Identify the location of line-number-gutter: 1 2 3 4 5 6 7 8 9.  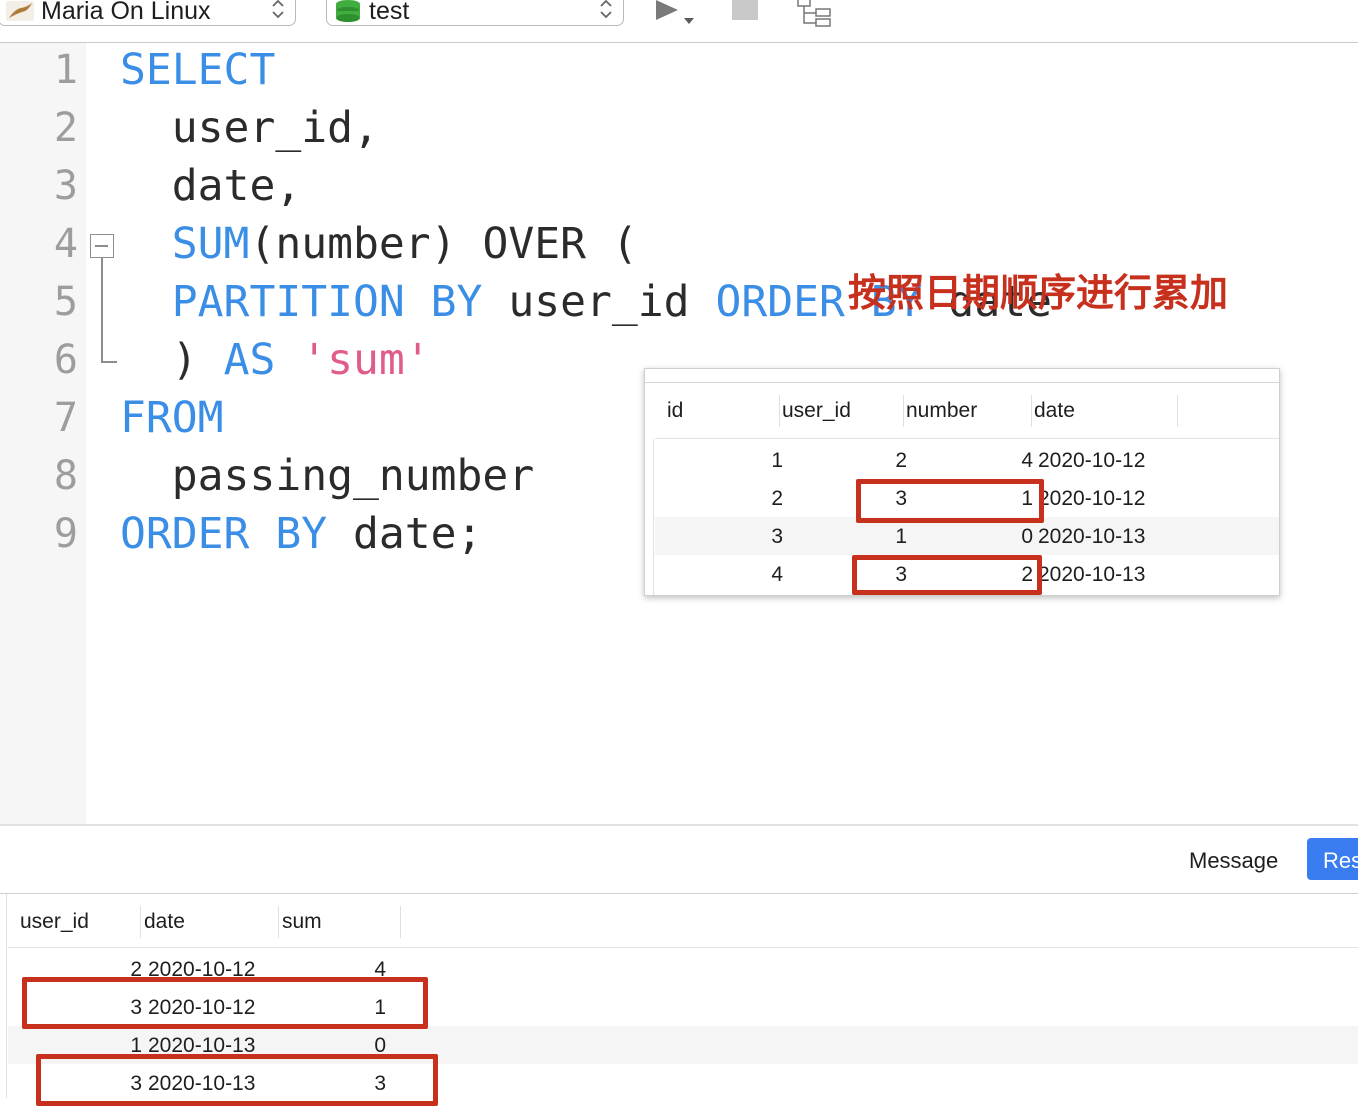
(43, 433).